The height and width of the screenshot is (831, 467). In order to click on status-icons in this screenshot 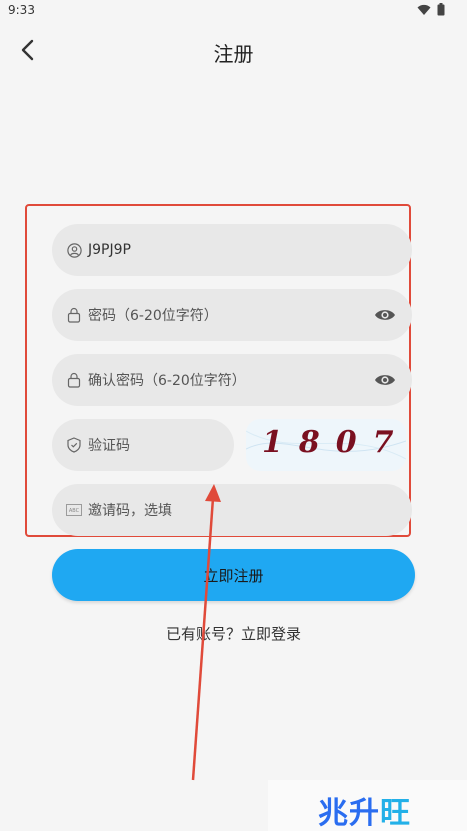, I will do `click(431, 9)`.